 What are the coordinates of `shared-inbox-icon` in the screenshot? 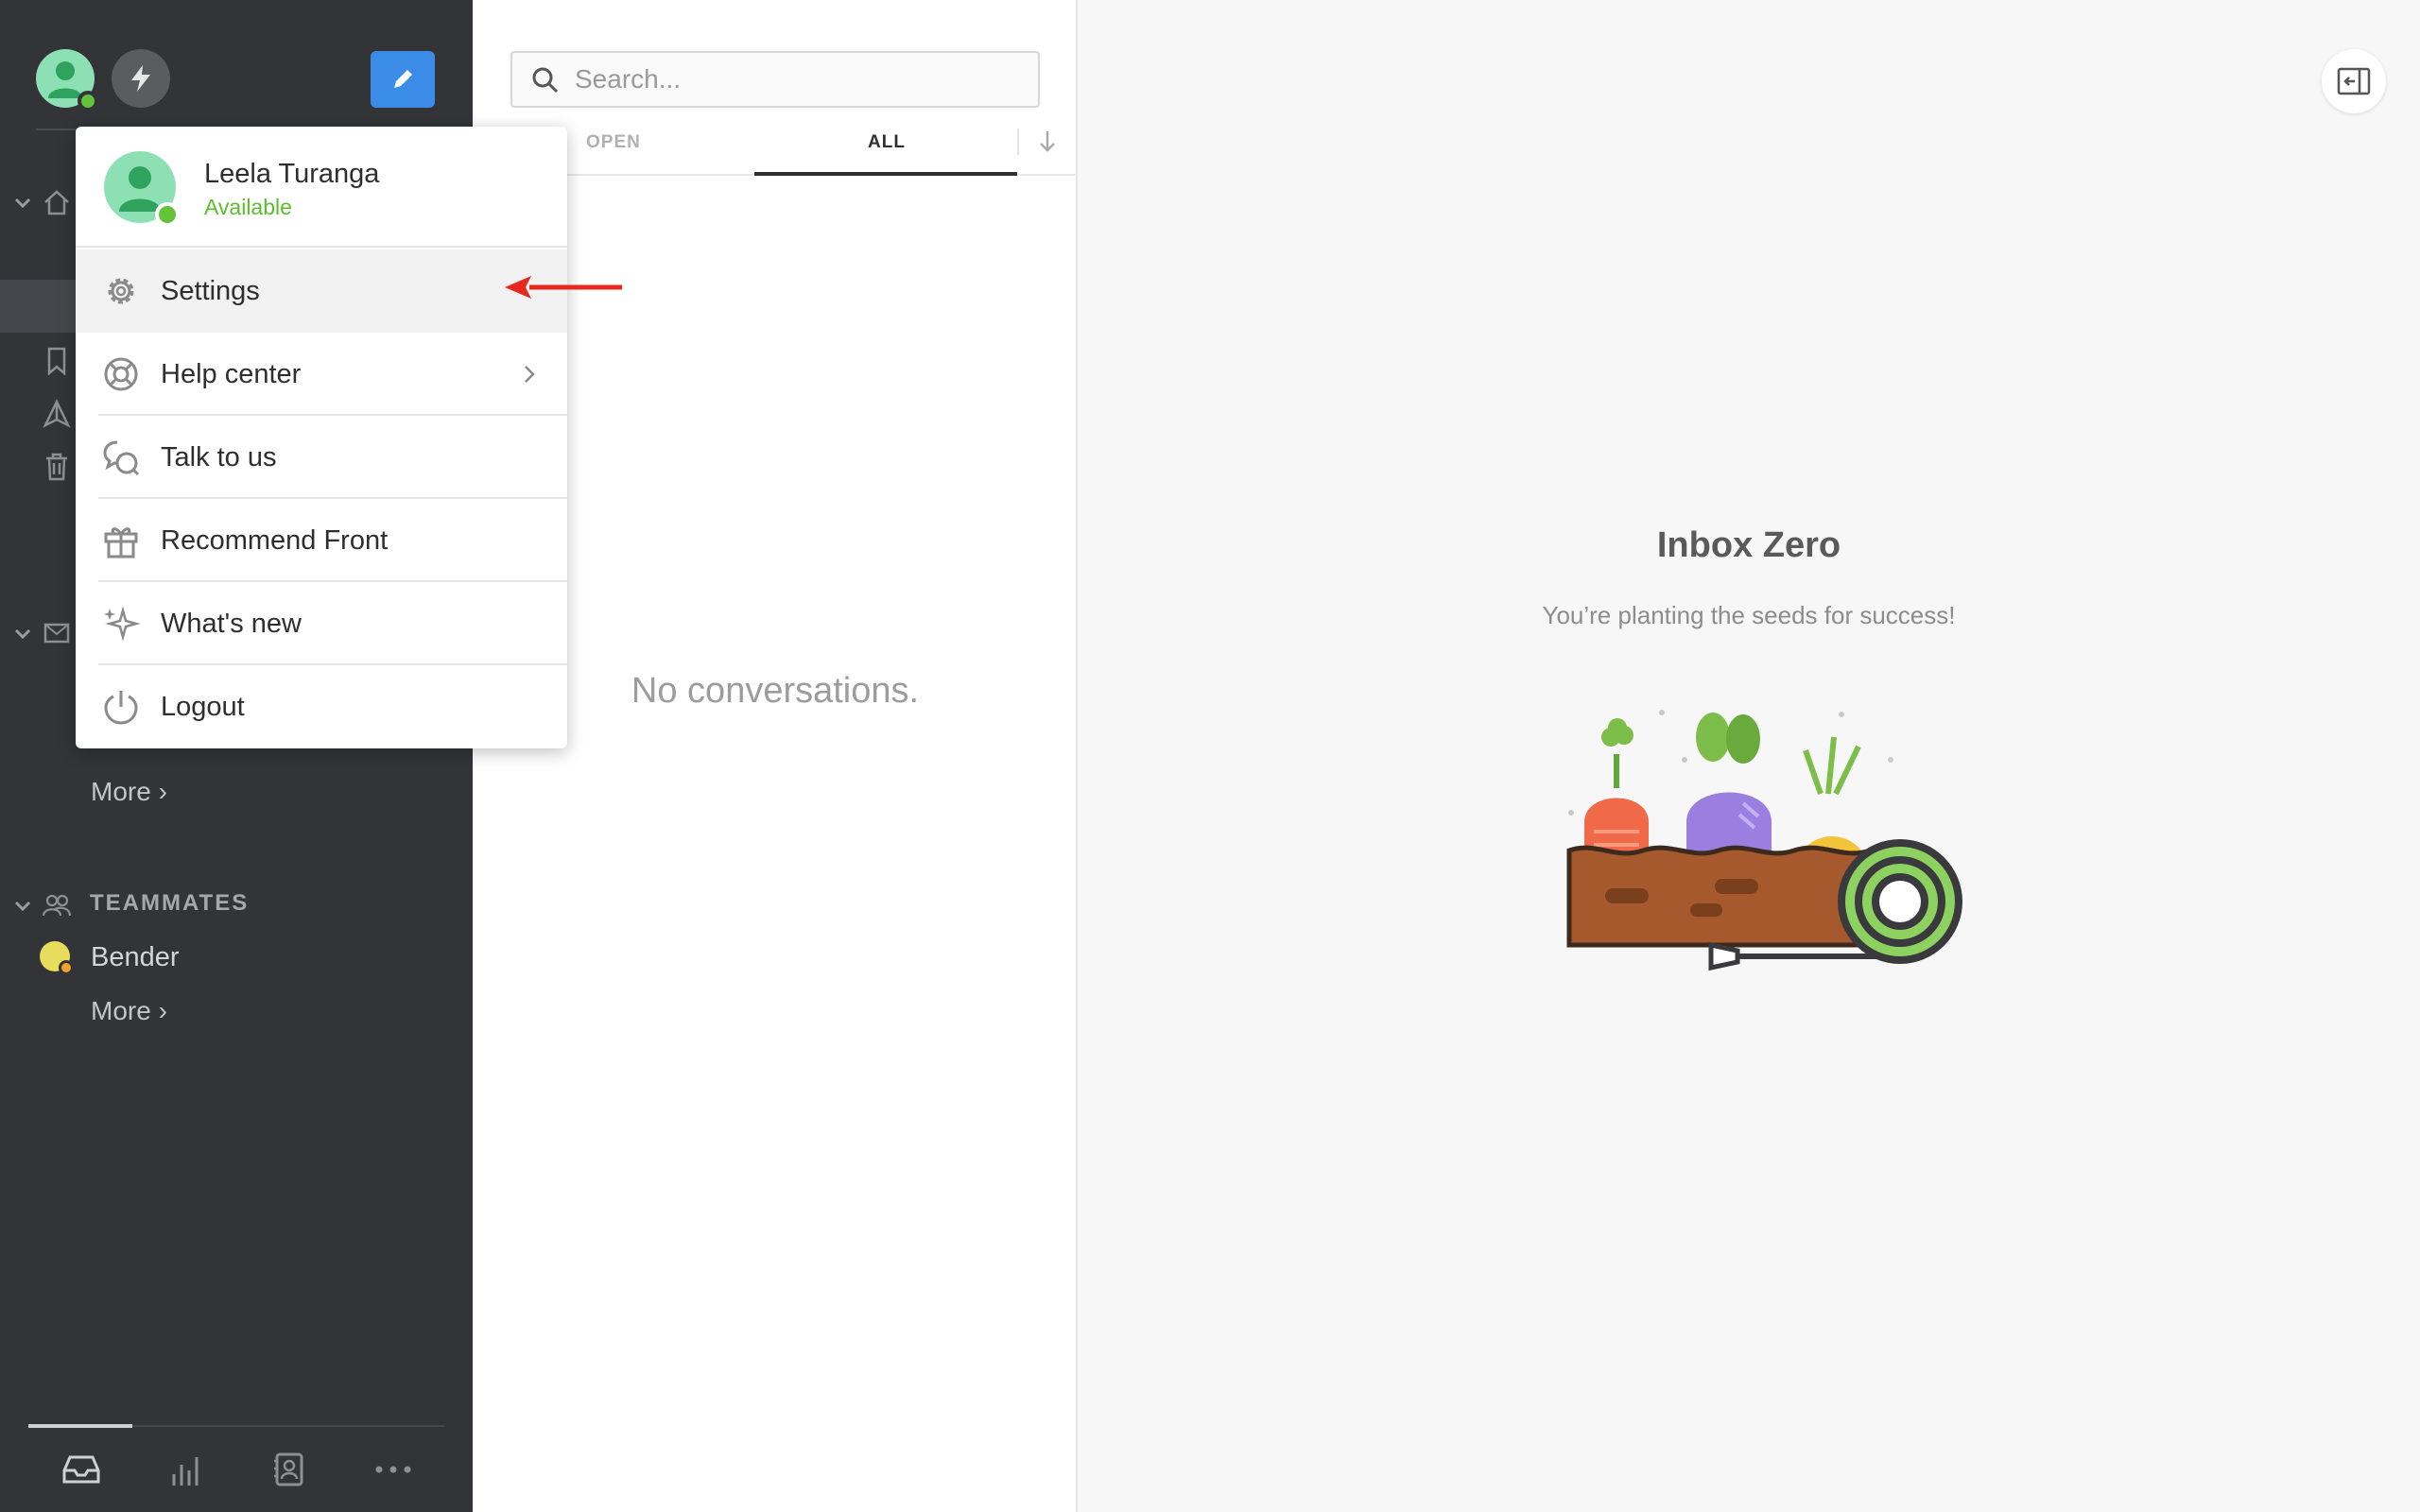 It's located at (57, 633).